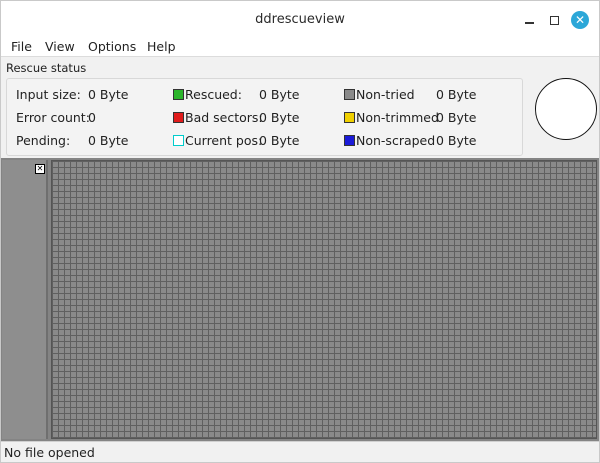 The width and height of the screenshot is (600, 463). Describe the element at coordinates (300, 451) in the screenshot. I see `status-bar: No file opened` at that location.